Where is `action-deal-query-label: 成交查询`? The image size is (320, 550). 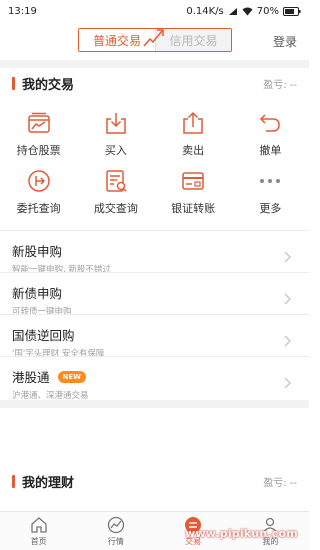
action-deal-query-label: 成交查询 is located at coordinates (115, 208).